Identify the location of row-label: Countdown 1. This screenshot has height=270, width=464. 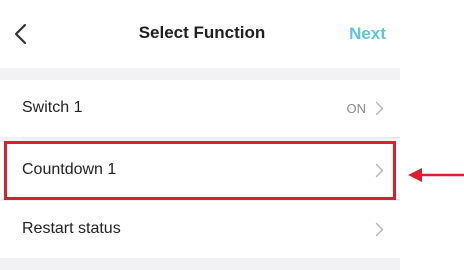
(69, 169).